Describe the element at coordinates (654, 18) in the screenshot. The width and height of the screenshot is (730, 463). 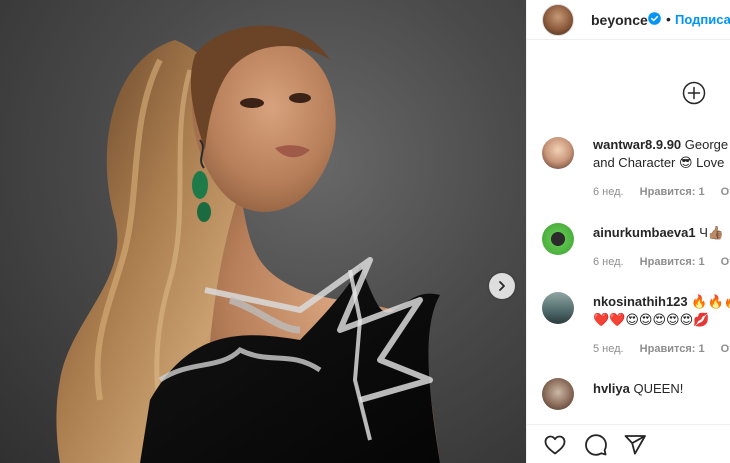
I see `verified-badge-icon` at that location.